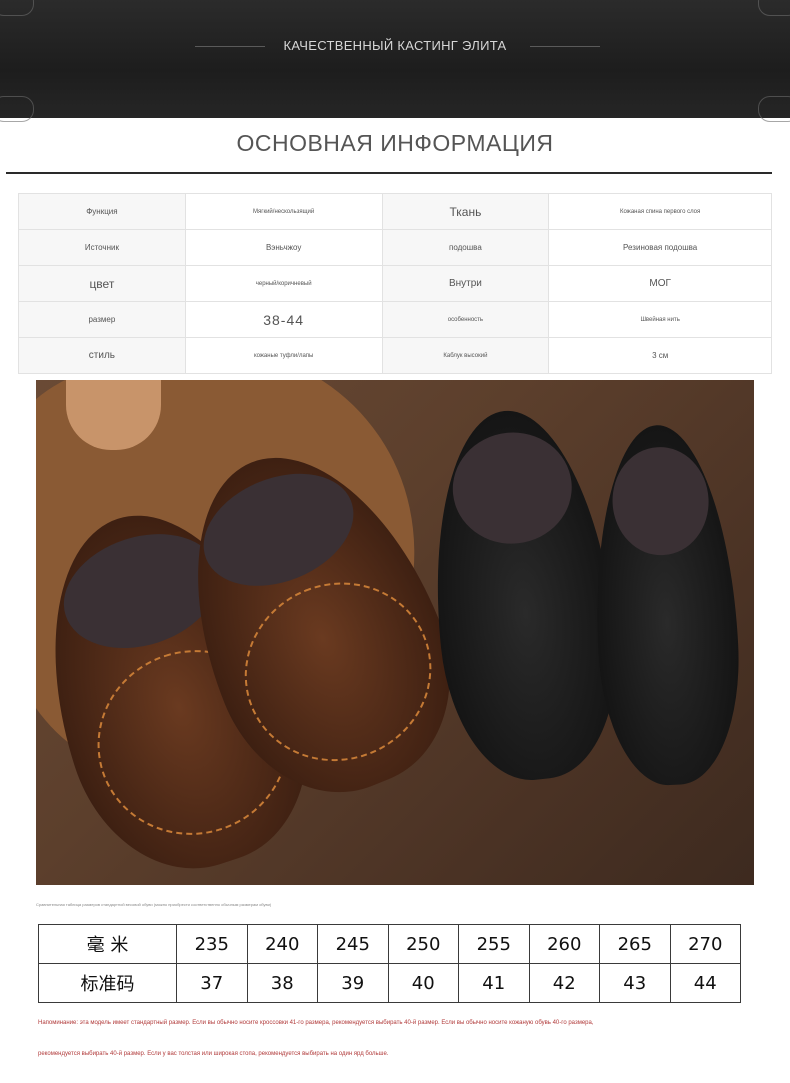 The image size is (790, 1083). Describe the element at coordinates (565, 46) in the screenshot. I see `banner-divider` at that location.